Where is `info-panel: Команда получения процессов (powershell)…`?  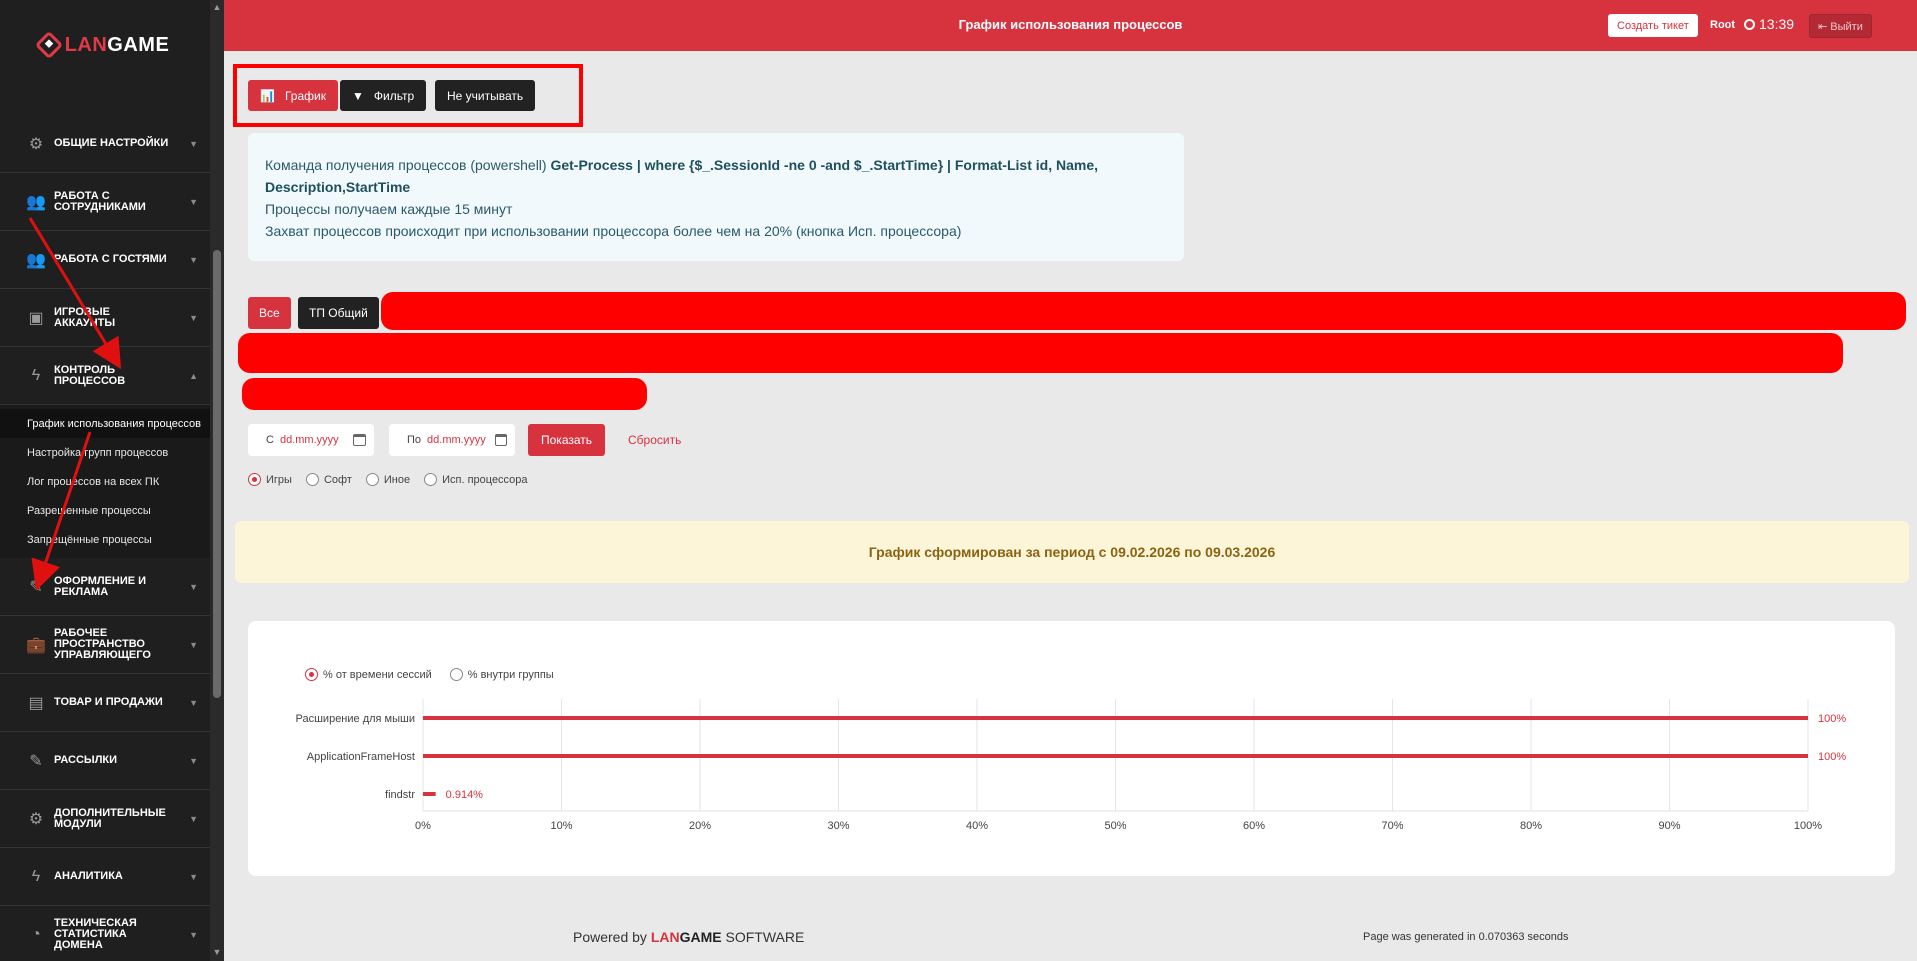 info-panel: Команда получения процессов (powershell)… is located at coordinates (716, 197).